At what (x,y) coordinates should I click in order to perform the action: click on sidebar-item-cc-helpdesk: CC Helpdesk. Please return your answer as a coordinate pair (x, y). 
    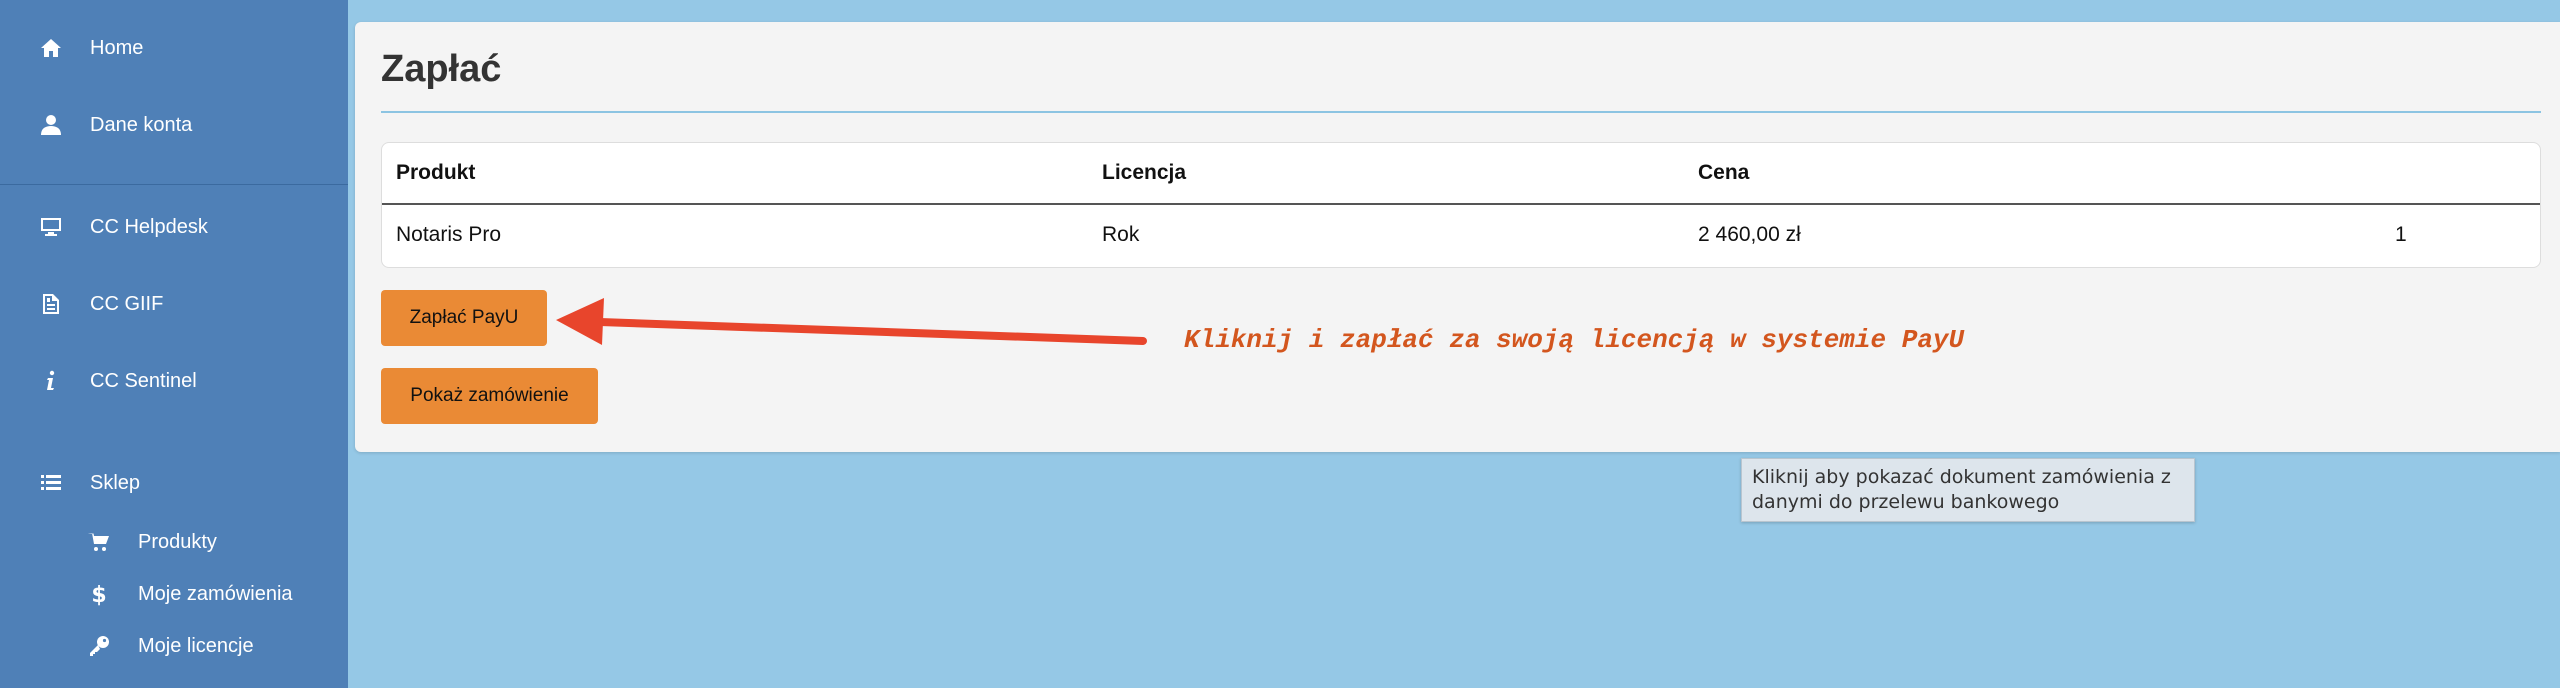
    Looking at the image, I should click on (123, 227).